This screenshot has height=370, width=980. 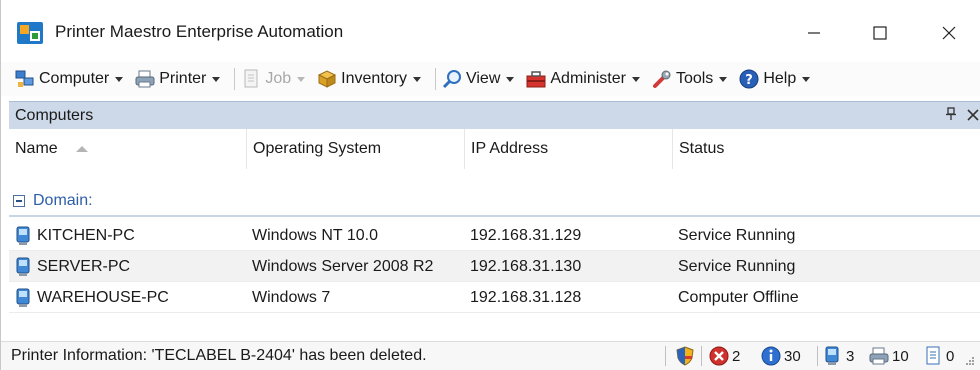 I want to click on toolbar-printer-label: Printer, so click(x=183, y=78).